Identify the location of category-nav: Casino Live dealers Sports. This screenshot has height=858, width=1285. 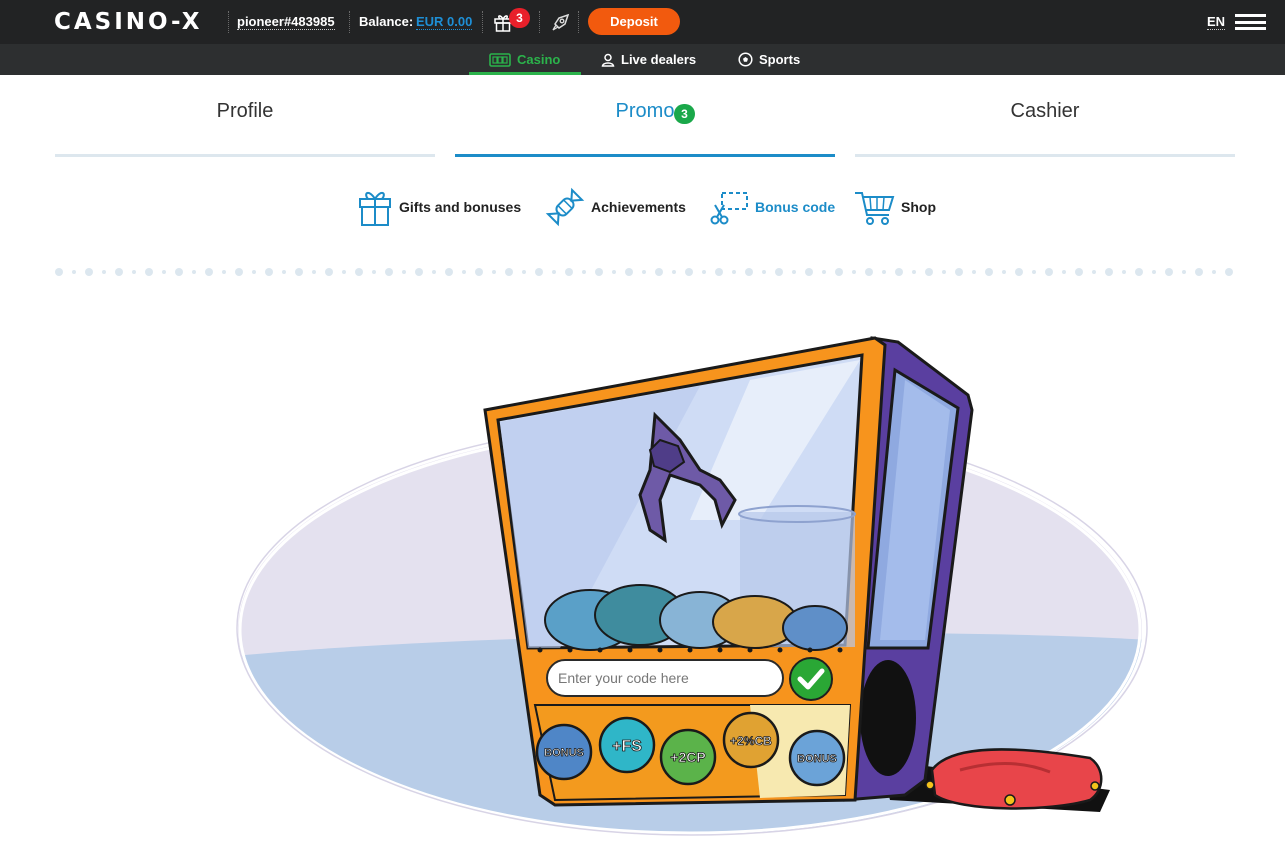
(642, 59).